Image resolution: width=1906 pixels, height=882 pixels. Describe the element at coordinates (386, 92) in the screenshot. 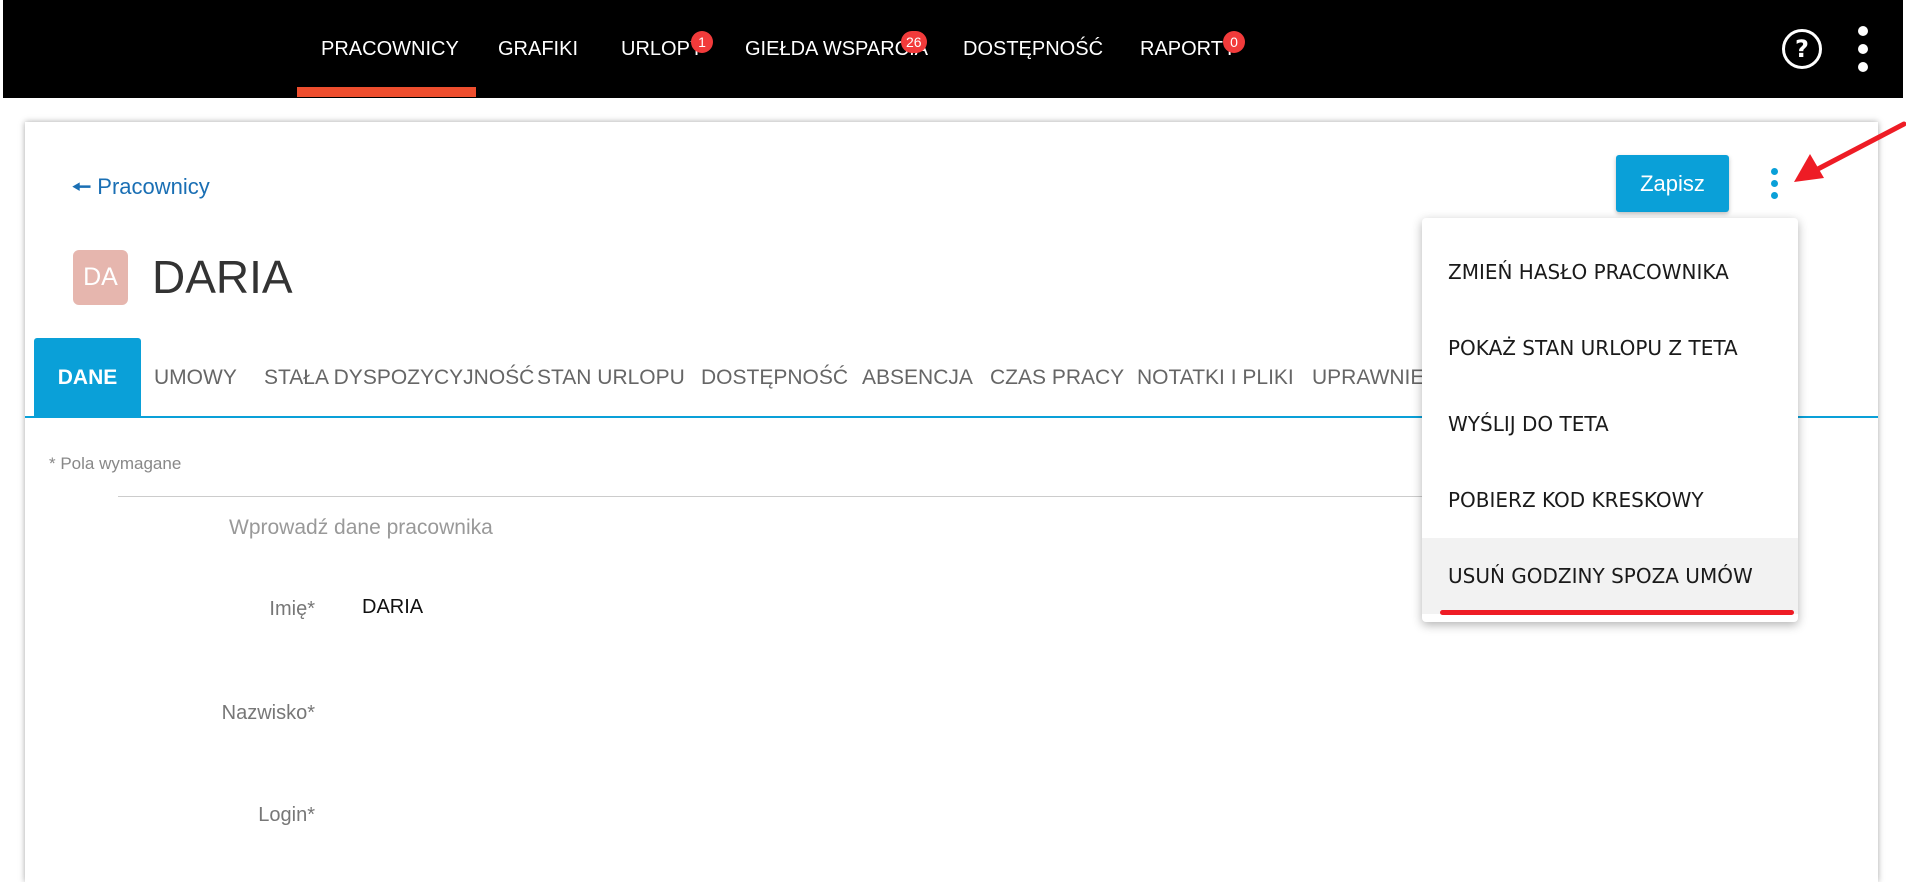

I see `nav-active-indicator` at that location.